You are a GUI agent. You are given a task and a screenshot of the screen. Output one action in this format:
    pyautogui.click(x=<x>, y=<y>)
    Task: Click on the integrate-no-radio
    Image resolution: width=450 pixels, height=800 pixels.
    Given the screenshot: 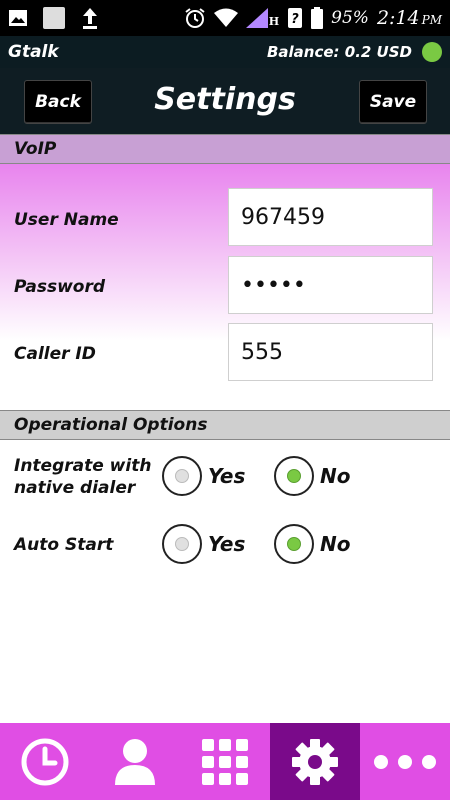 What is the action you would take?
    pyautogui.click(x=294, y=476)
    